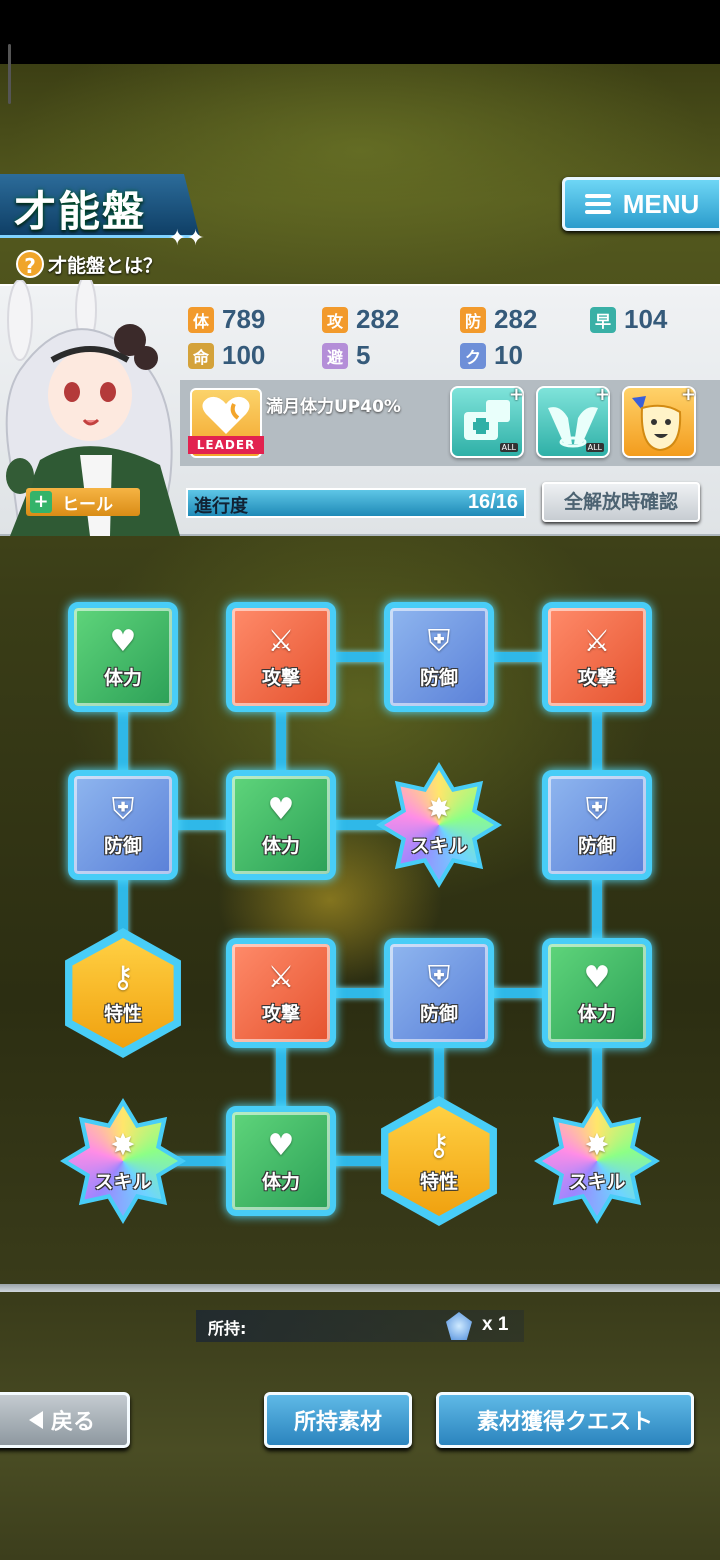  I want to click on stat-value: 5, so click(363, 355).